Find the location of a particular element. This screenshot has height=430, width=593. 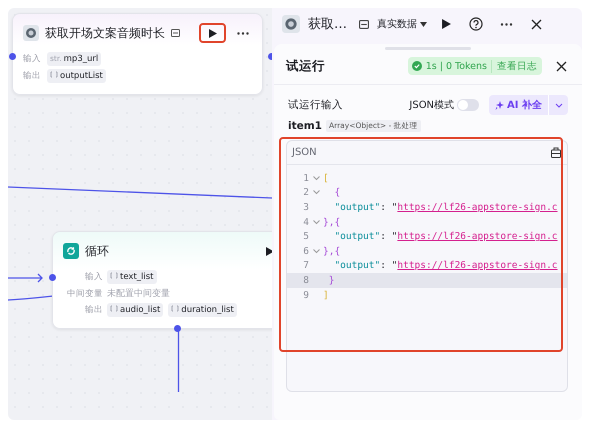

line-number: 7 is located at coordinates (305, 266).